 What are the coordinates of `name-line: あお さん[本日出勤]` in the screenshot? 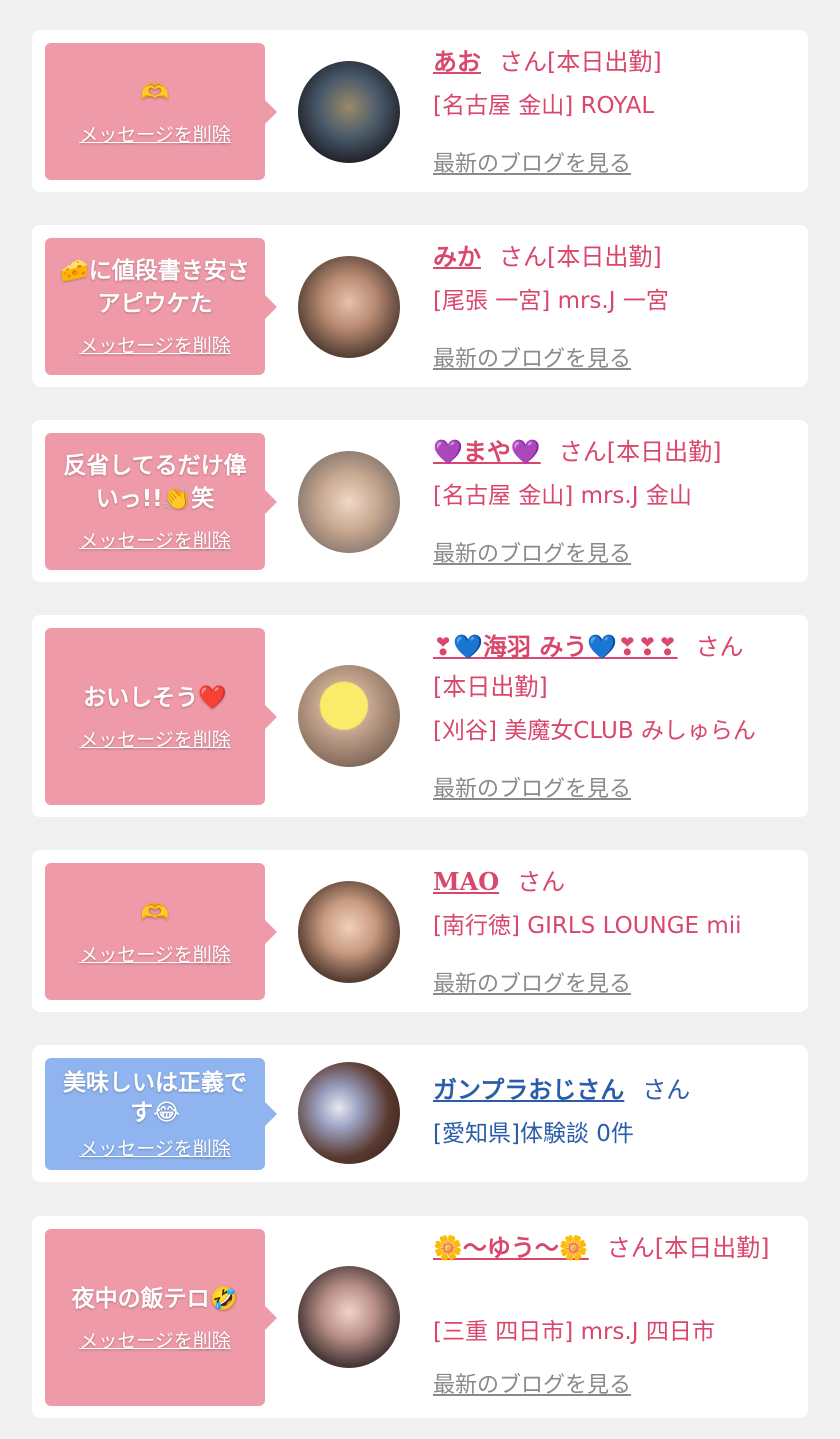 It's located at (615, 62).